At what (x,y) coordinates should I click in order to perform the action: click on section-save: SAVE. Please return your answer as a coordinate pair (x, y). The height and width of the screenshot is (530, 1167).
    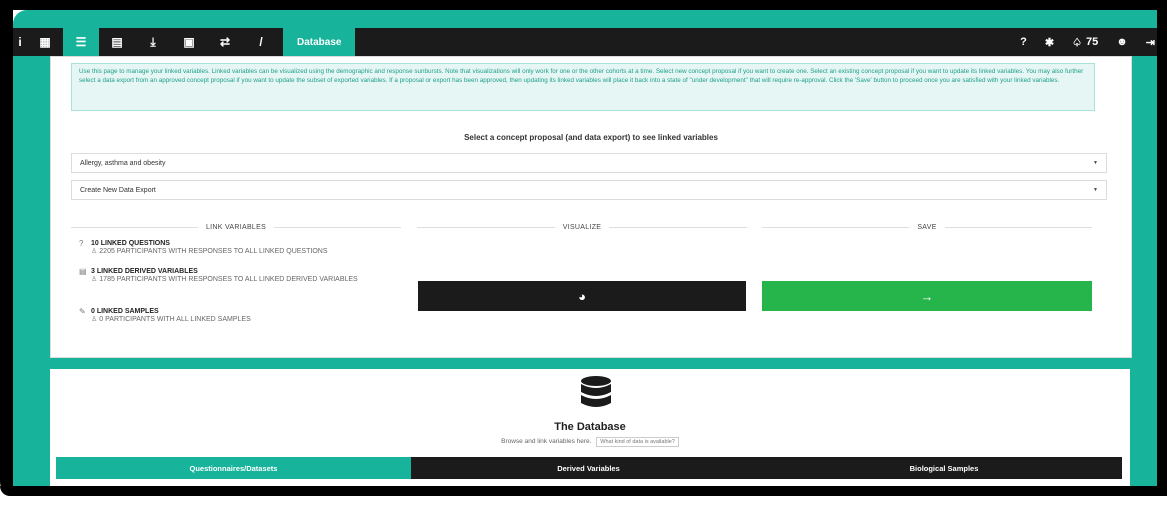
    Looking at the image, I should click on (927, 227).